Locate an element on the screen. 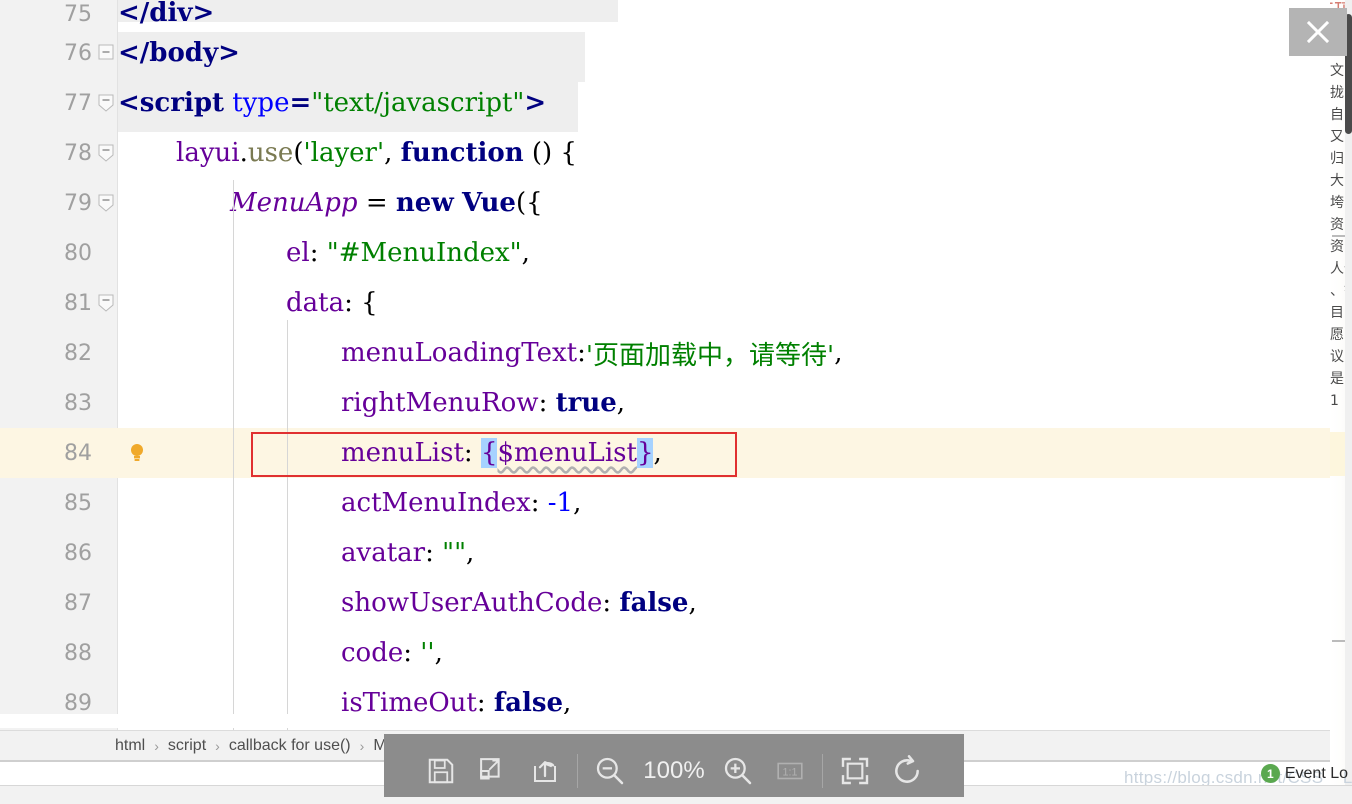 Image resolution: width=1352 pixels, height=804 pixels. code-token: false is located at coordinates (654, 603).